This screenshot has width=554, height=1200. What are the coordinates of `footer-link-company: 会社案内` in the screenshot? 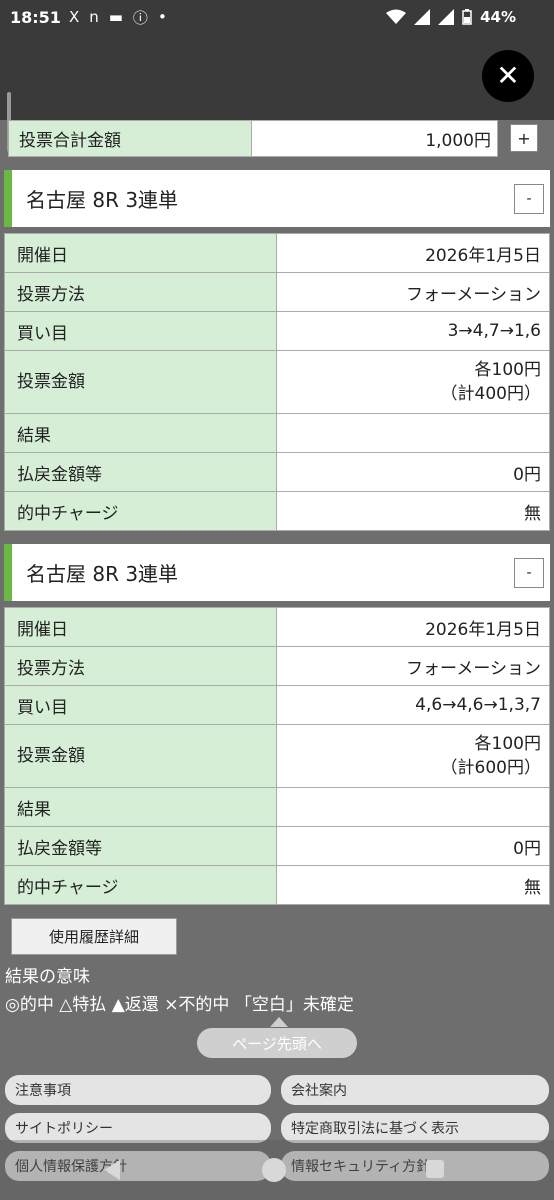 It's located at (415, 1090).